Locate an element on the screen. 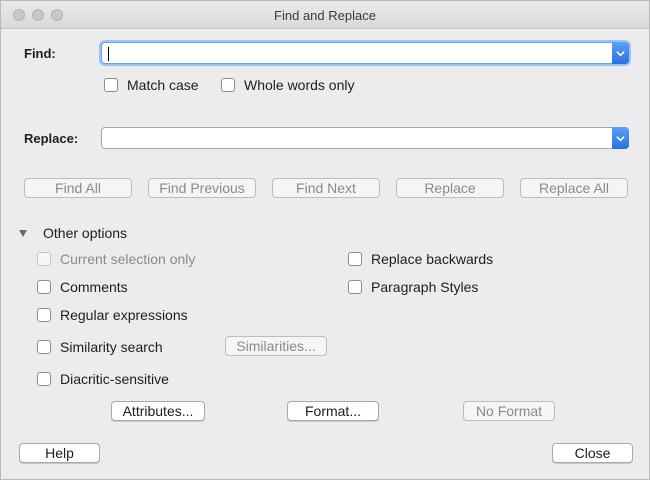  replace-button: Replace is located at coordinates (450, 188).